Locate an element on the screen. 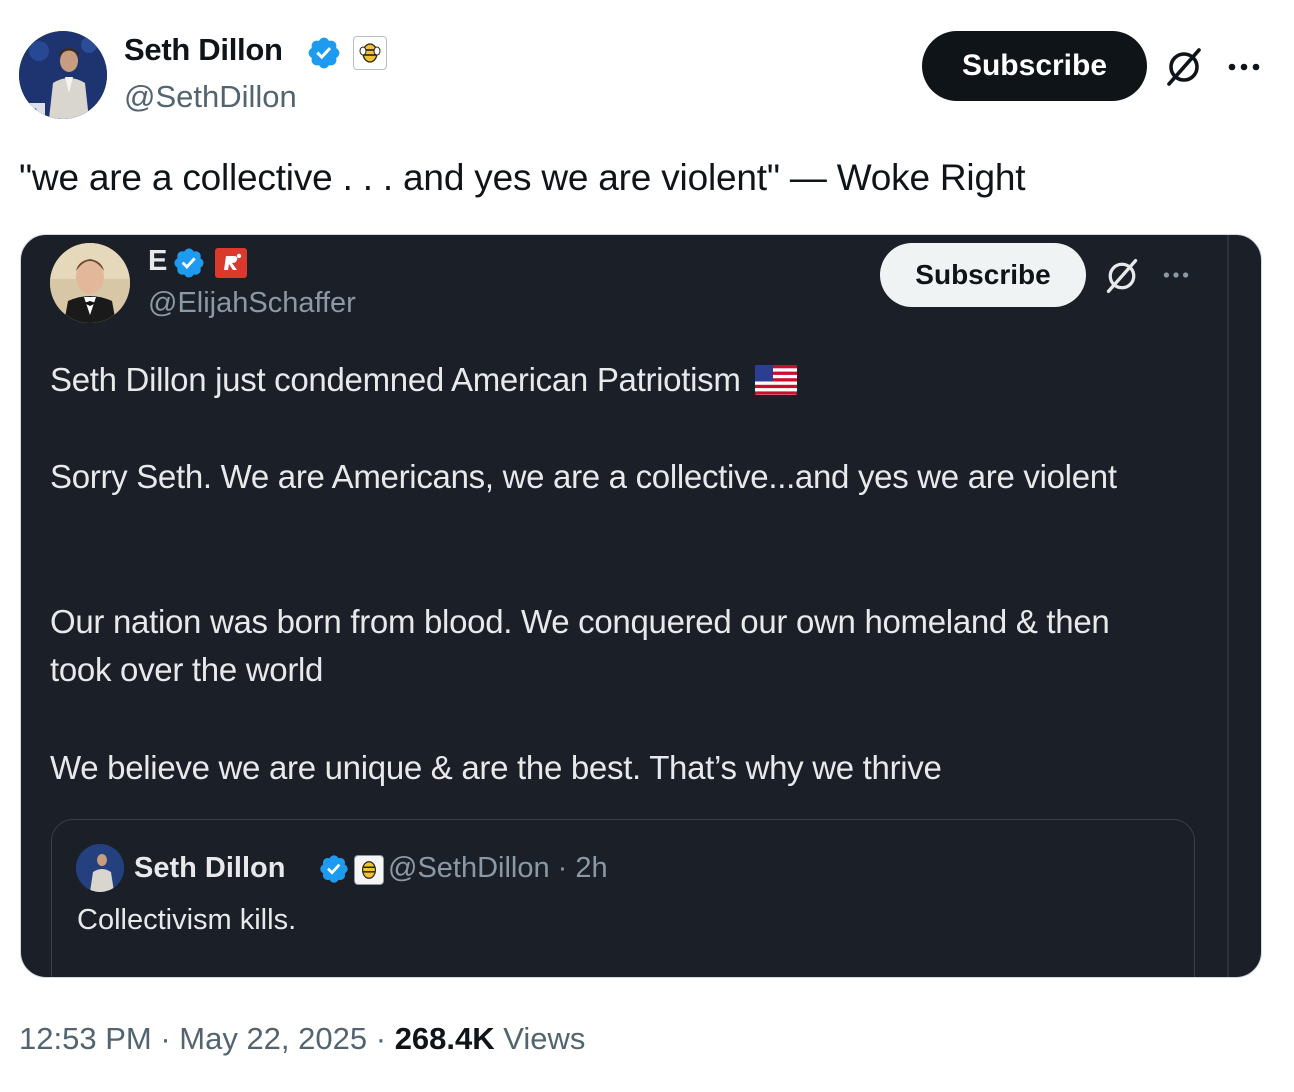 The height and width of the screenshot is (1092, 1294). quoted-author-display-name: Seth Dillon is located at coordinates (210, 868).